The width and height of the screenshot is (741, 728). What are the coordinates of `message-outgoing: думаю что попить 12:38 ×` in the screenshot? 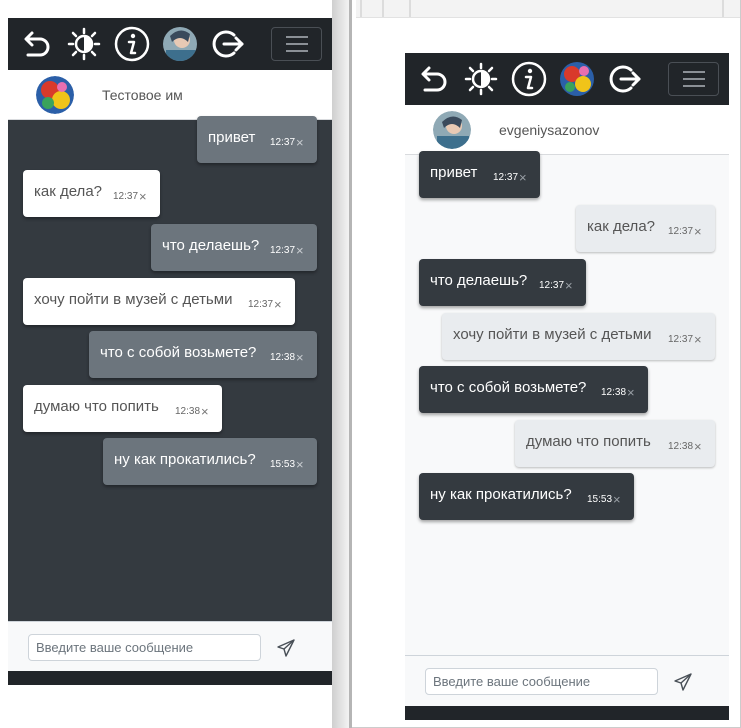 It's located at (615, 443).